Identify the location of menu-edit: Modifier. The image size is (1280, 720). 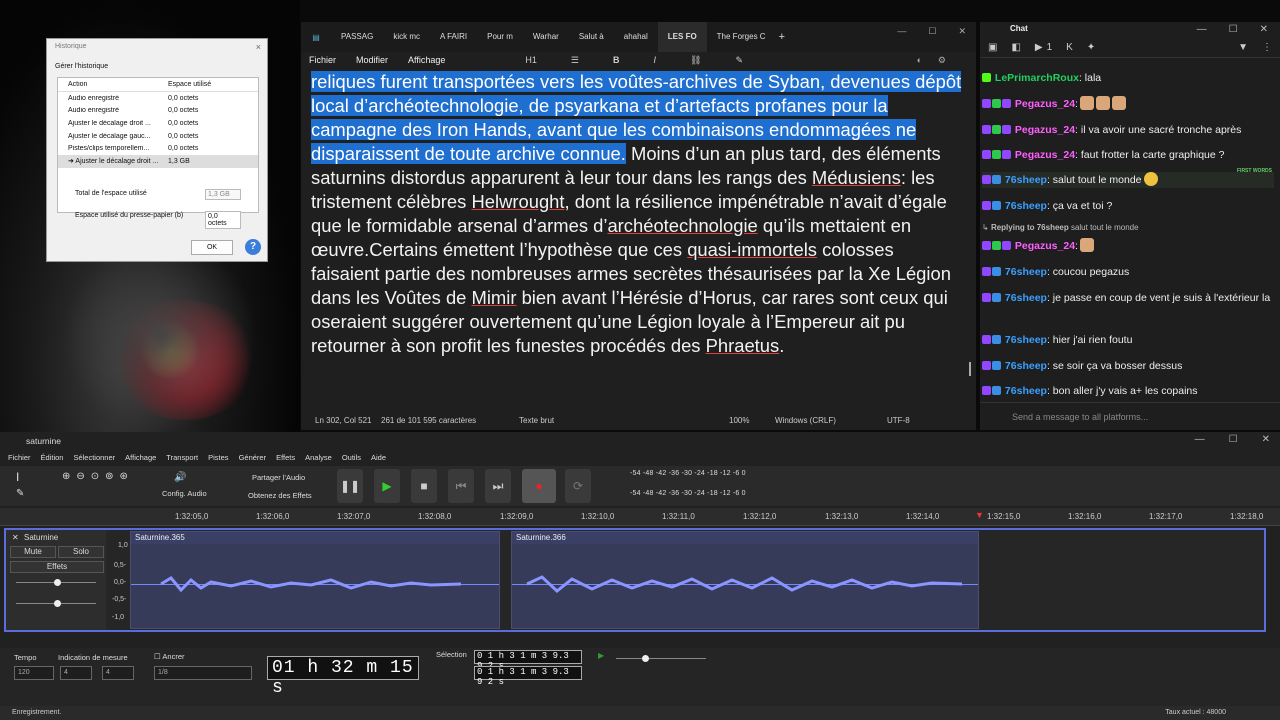
(372, 60).